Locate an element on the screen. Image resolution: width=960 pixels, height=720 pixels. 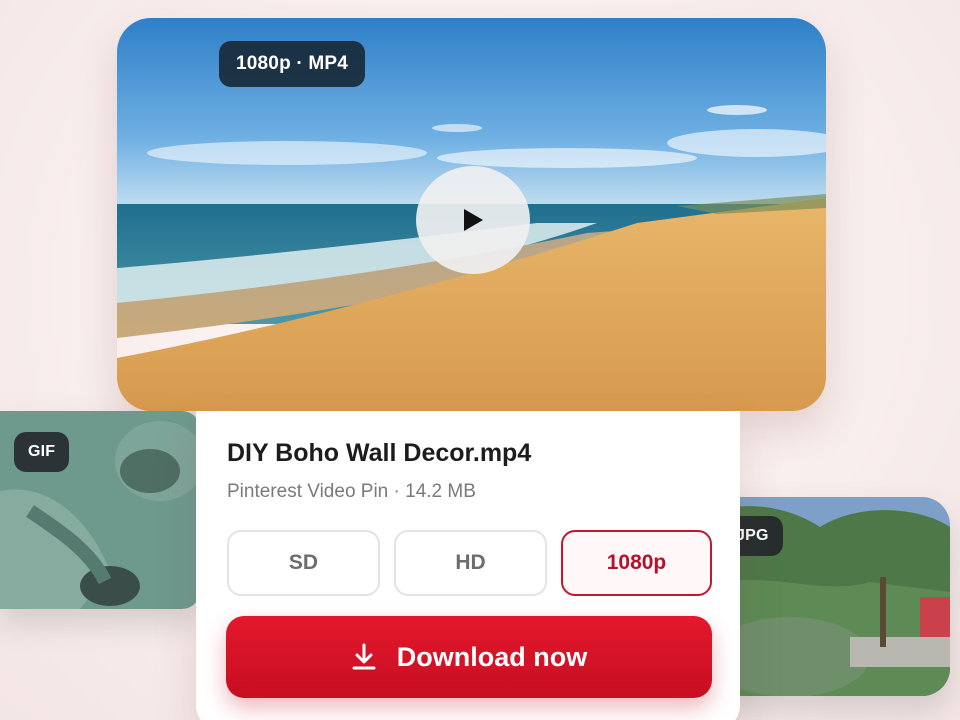
file-meta: Pinterest Video Pin · 14.2 MB is located at coordinates (351, 492).